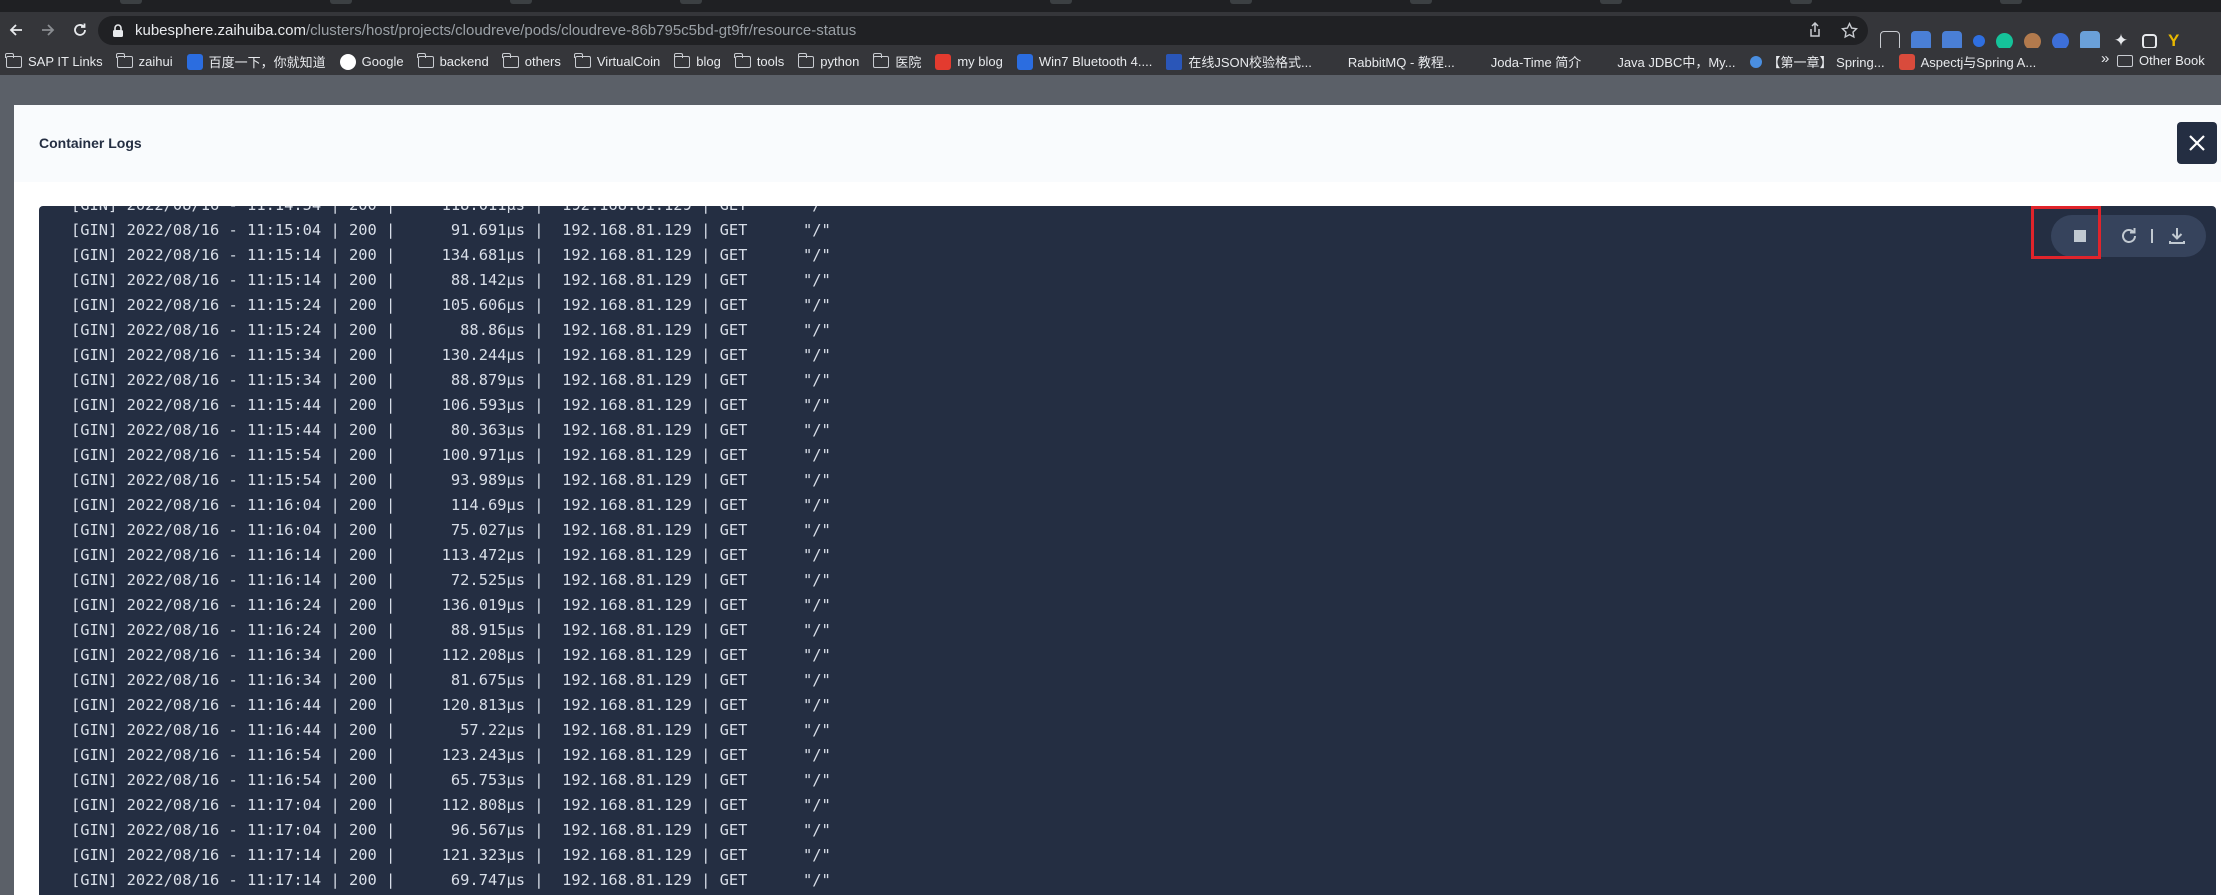 This screenshot has width=2221, height=895. What do you see at coordinates (194, 61) in the screenshot?
I see `baidu-icon` at bounding box center [194, 61].